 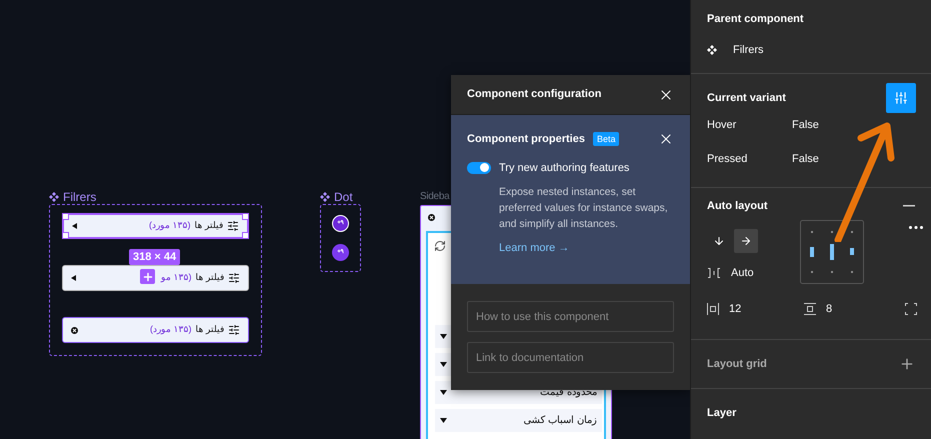 What do you see at coordinates (570, 316) in the screenshot?
I see `text-field: How to use this component` at bounding box center [570, 316].